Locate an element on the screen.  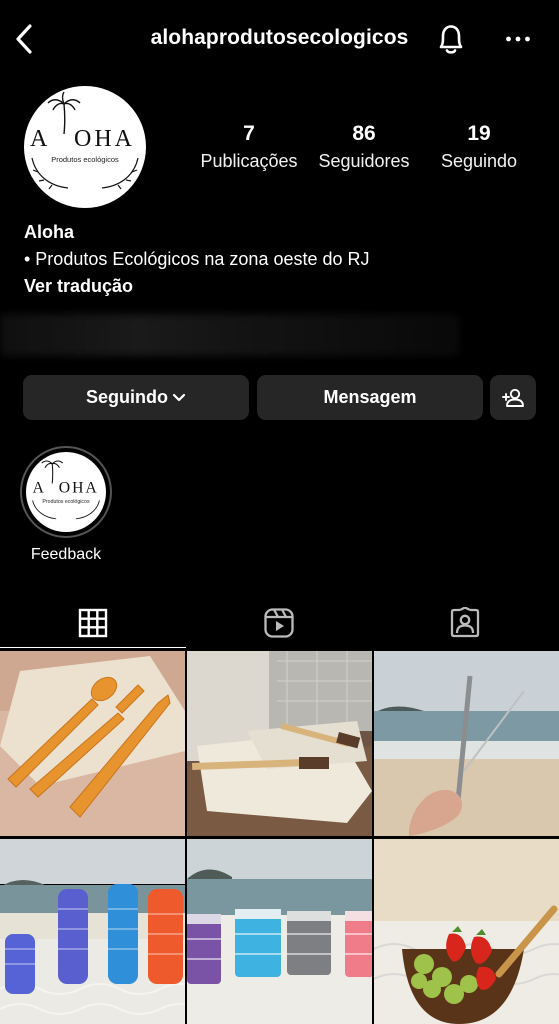
message-button-label: Mensagem is located at coordinates (370, 397).